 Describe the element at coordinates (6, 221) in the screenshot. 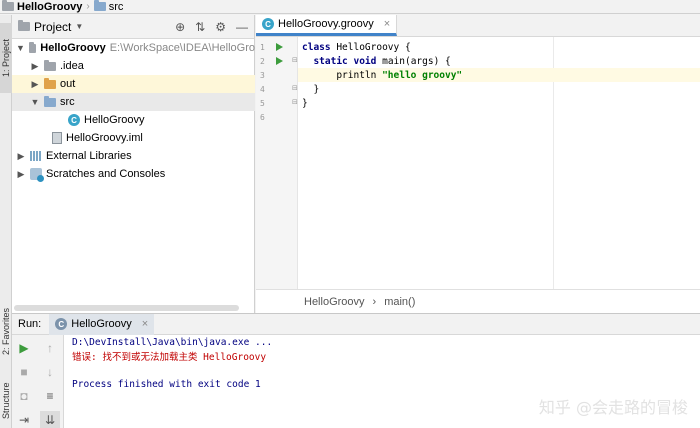

I see `left-tool-strip: 1: Project 2: Favorites Structure` at that location.